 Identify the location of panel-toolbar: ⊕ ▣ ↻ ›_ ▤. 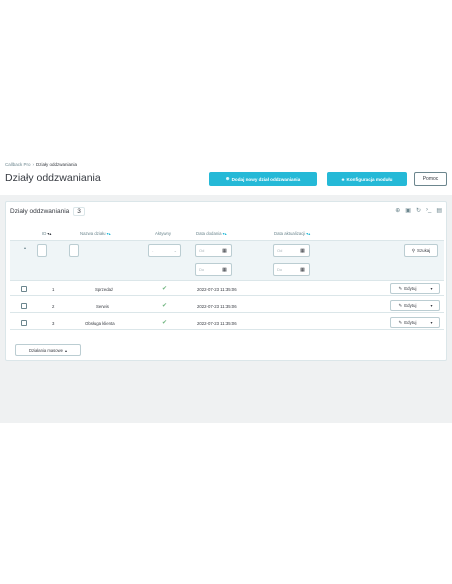
(418, 210).